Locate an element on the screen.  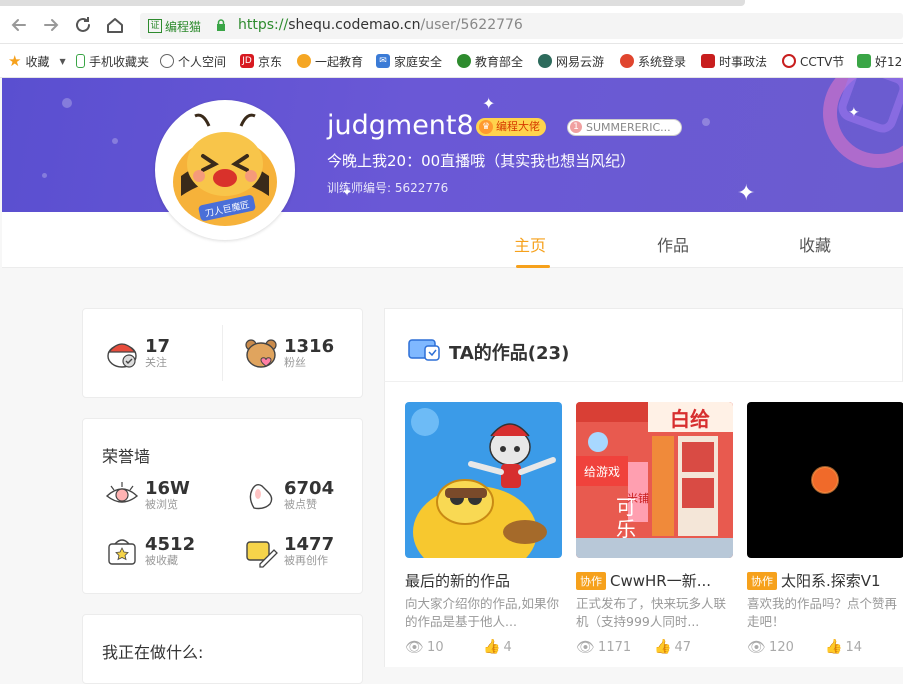
reload-icon is located at coordinates (83, 24).